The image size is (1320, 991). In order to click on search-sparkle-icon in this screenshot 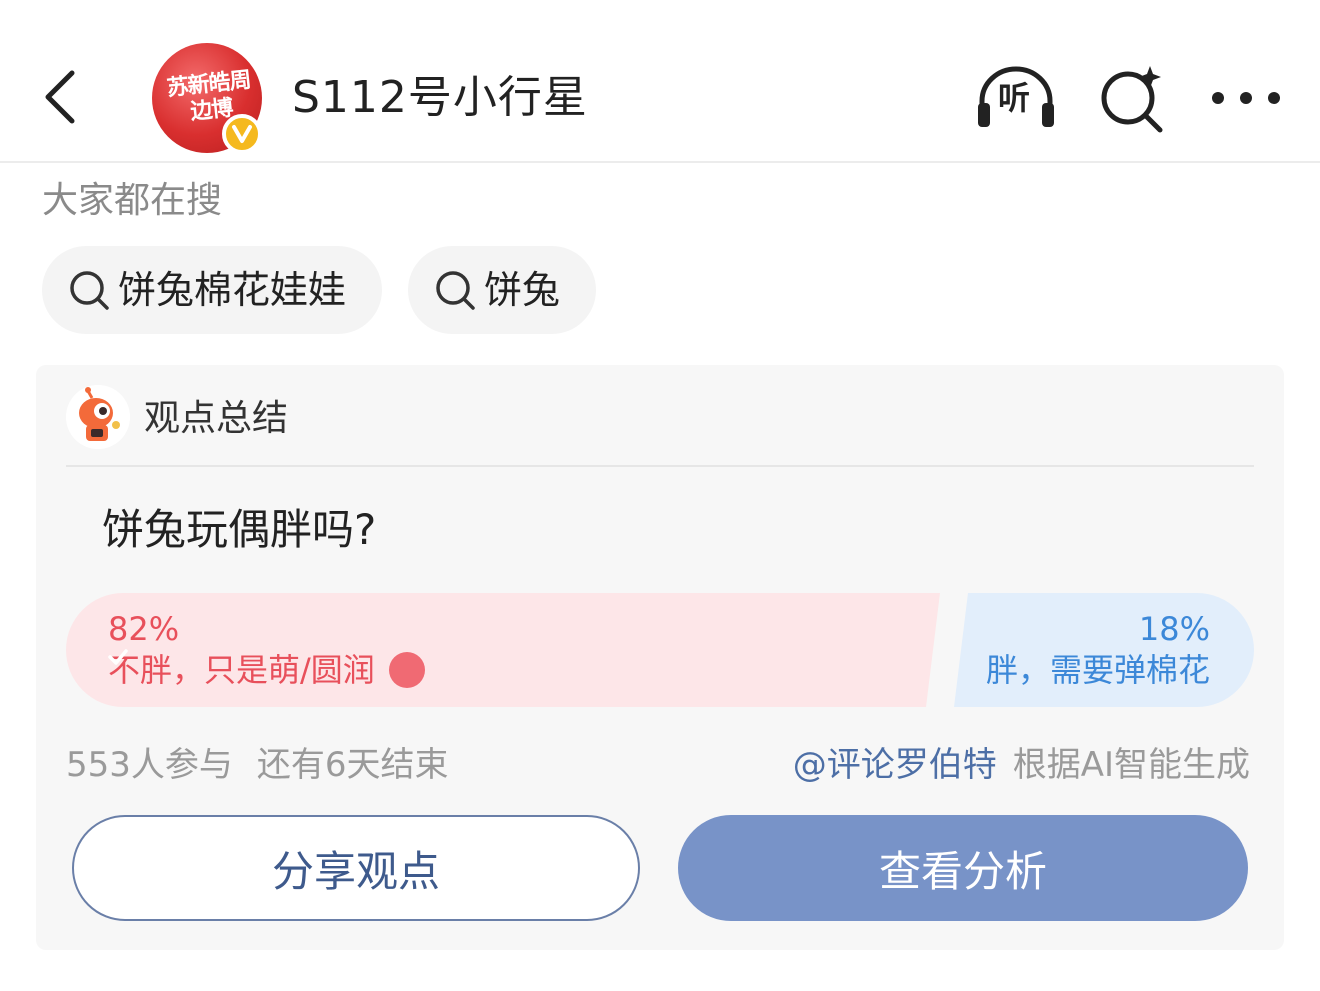, I will do `click(1132, 99)`.